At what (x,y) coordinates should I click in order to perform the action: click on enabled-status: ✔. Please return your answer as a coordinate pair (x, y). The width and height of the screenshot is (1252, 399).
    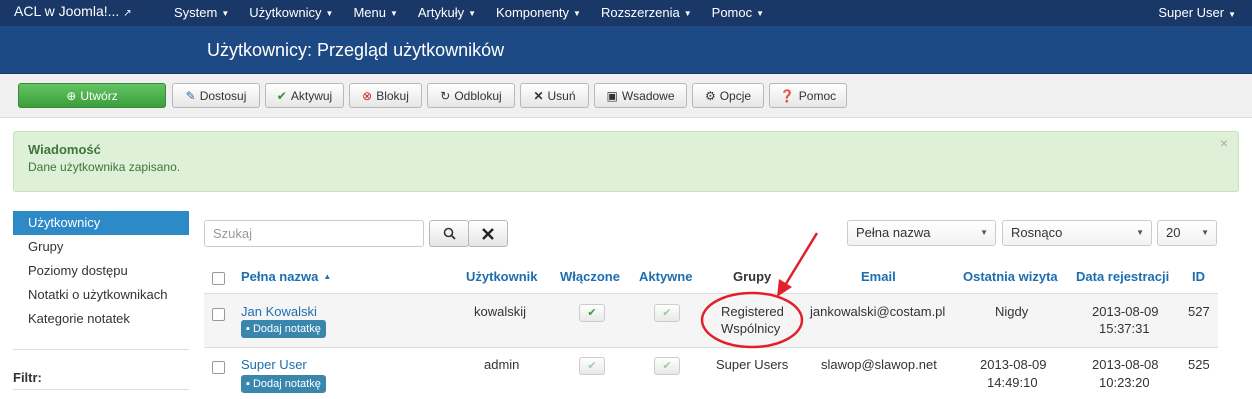
    Looking at the image, I should click on (592, 366).